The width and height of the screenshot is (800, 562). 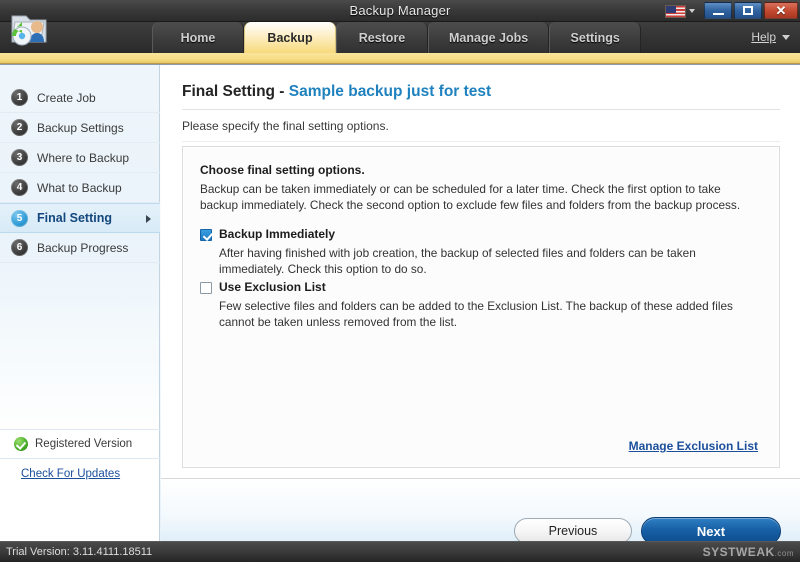 I want to click on option-header: Backup Immediately, so click(x=479, y=234).